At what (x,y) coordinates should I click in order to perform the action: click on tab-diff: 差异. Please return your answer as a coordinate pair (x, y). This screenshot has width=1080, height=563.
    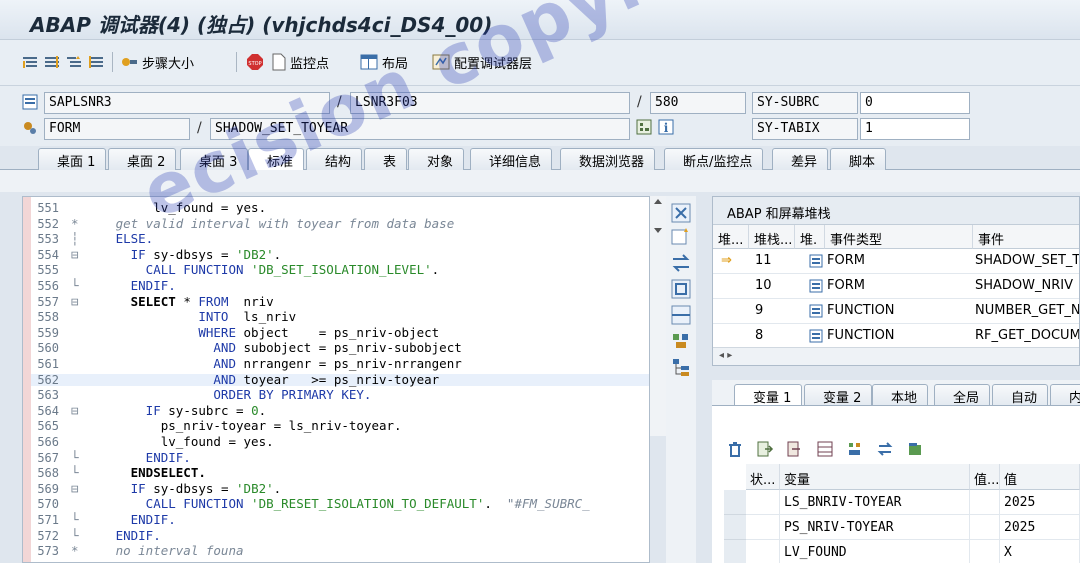
    Looking at the image, I should click on (800, 159).